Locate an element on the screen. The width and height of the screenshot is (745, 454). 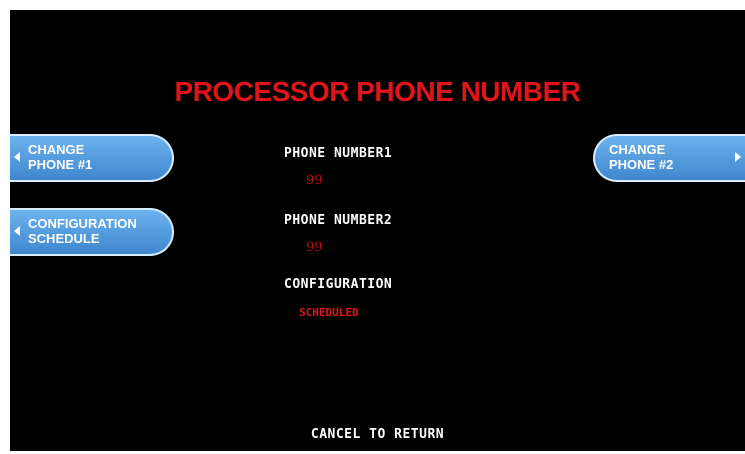
configuration-label: CONFIGURATION is located at coordinates (338, 284).